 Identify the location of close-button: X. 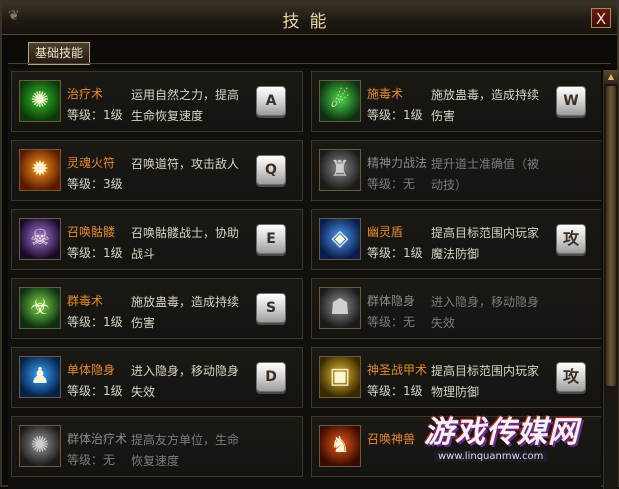
(601, 18).